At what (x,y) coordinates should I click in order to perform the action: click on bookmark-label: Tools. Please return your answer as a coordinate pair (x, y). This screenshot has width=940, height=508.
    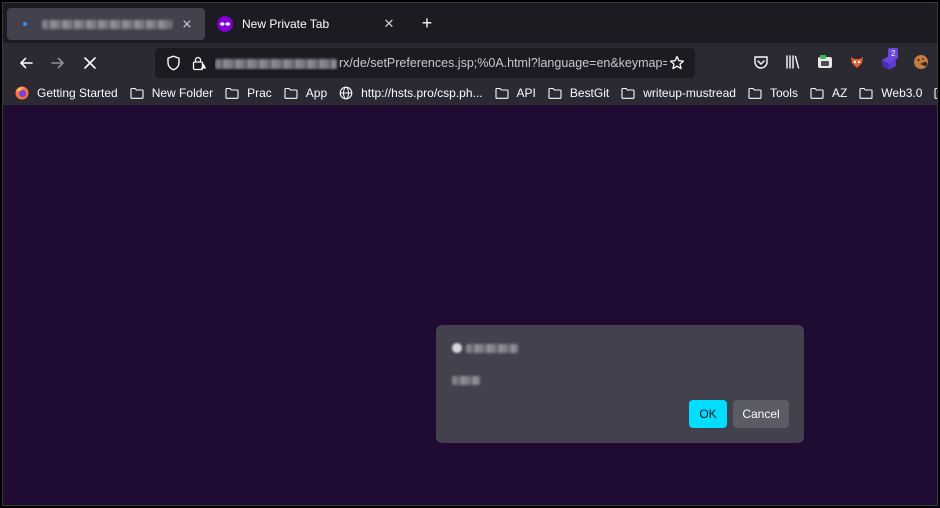
    Looking at the image, I should click on (783, 93).